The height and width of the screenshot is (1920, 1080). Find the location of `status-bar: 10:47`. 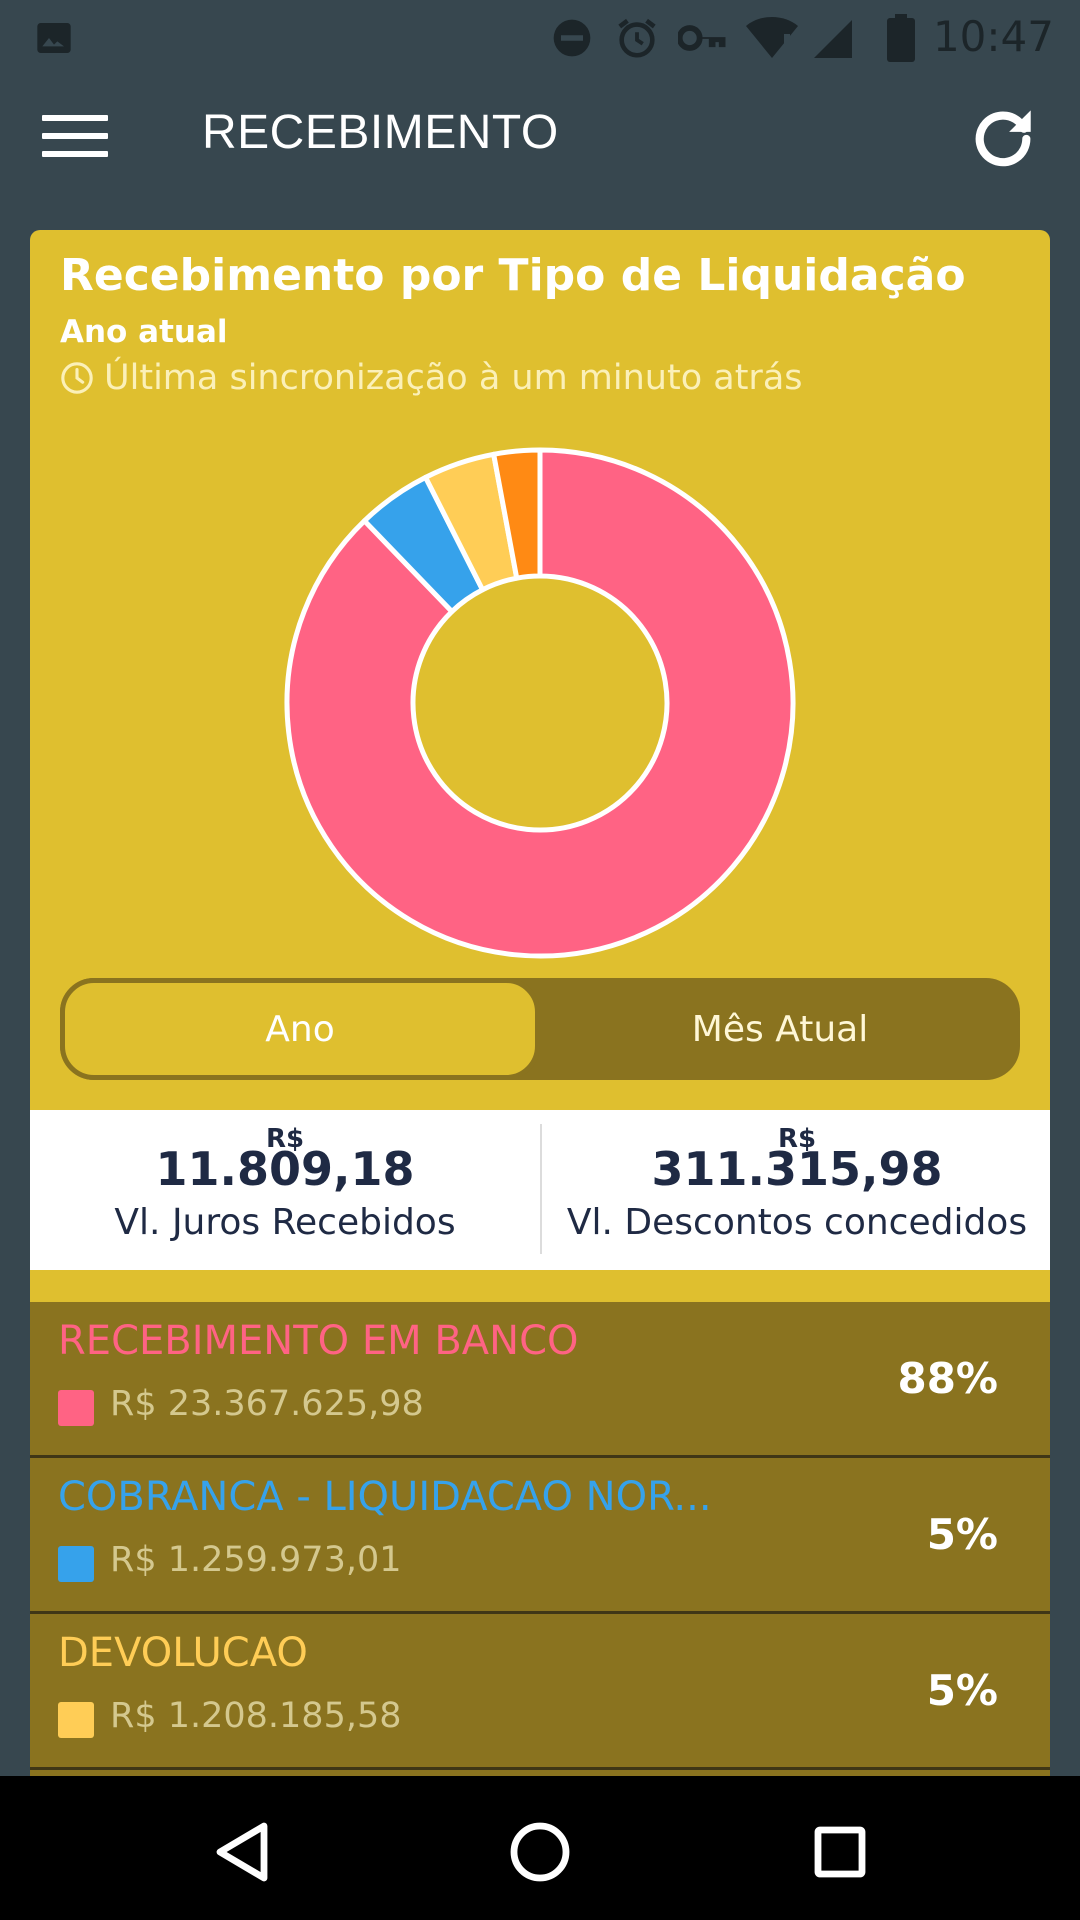

status-bar: 10:47 is located at coordinates (540, 37).